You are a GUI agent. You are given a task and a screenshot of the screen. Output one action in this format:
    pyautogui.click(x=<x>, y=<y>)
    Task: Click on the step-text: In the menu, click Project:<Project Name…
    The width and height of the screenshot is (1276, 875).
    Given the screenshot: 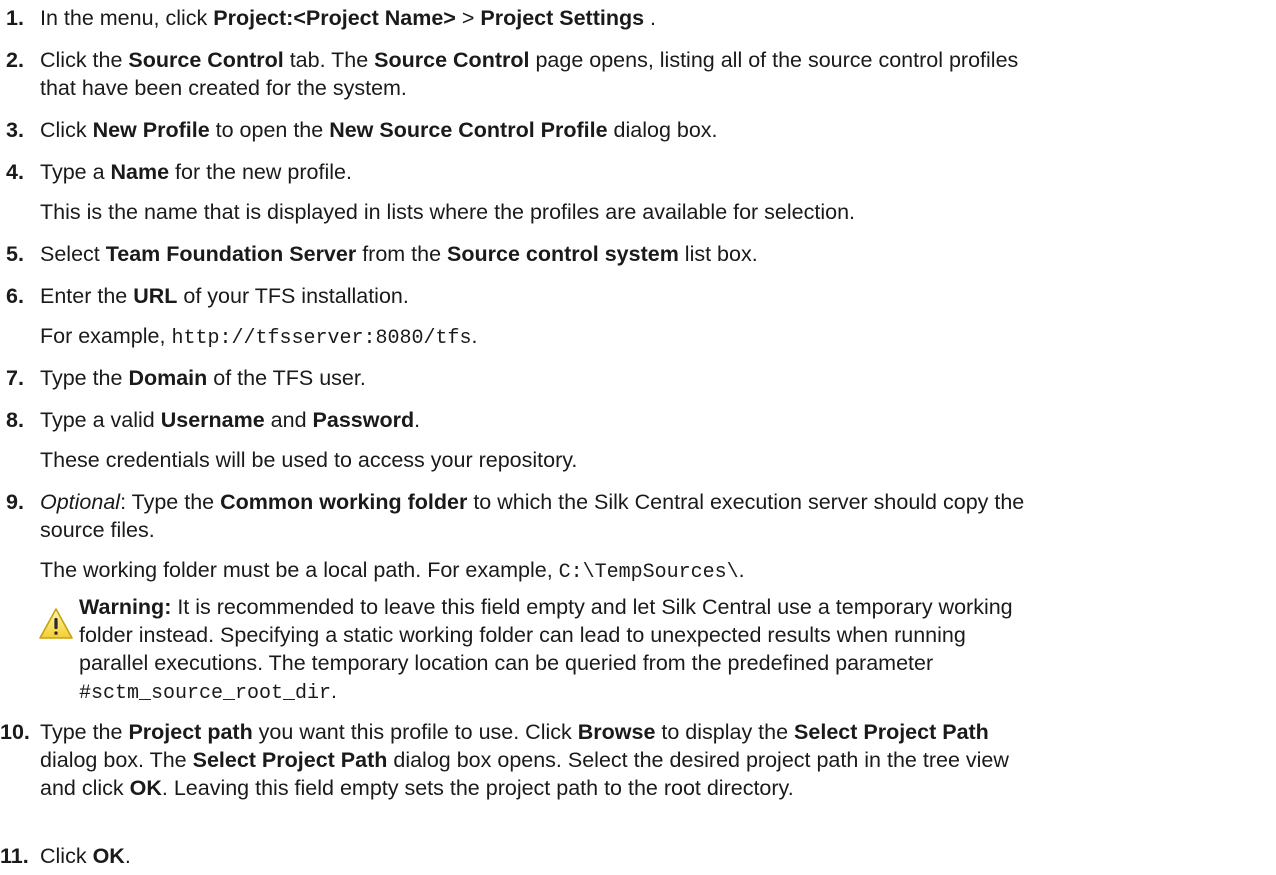 What is the action you would take?
    pyautogui.click(x=348, y=18)
    